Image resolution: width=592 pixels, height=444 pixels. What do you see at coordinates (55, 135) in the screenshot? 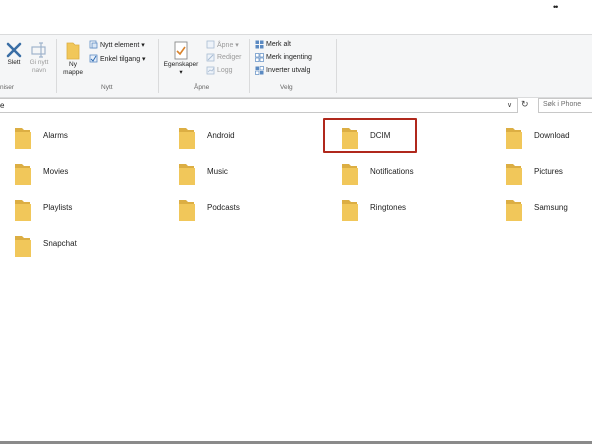
I see `folder-name: Alarms` at bounding box center [55, 135].